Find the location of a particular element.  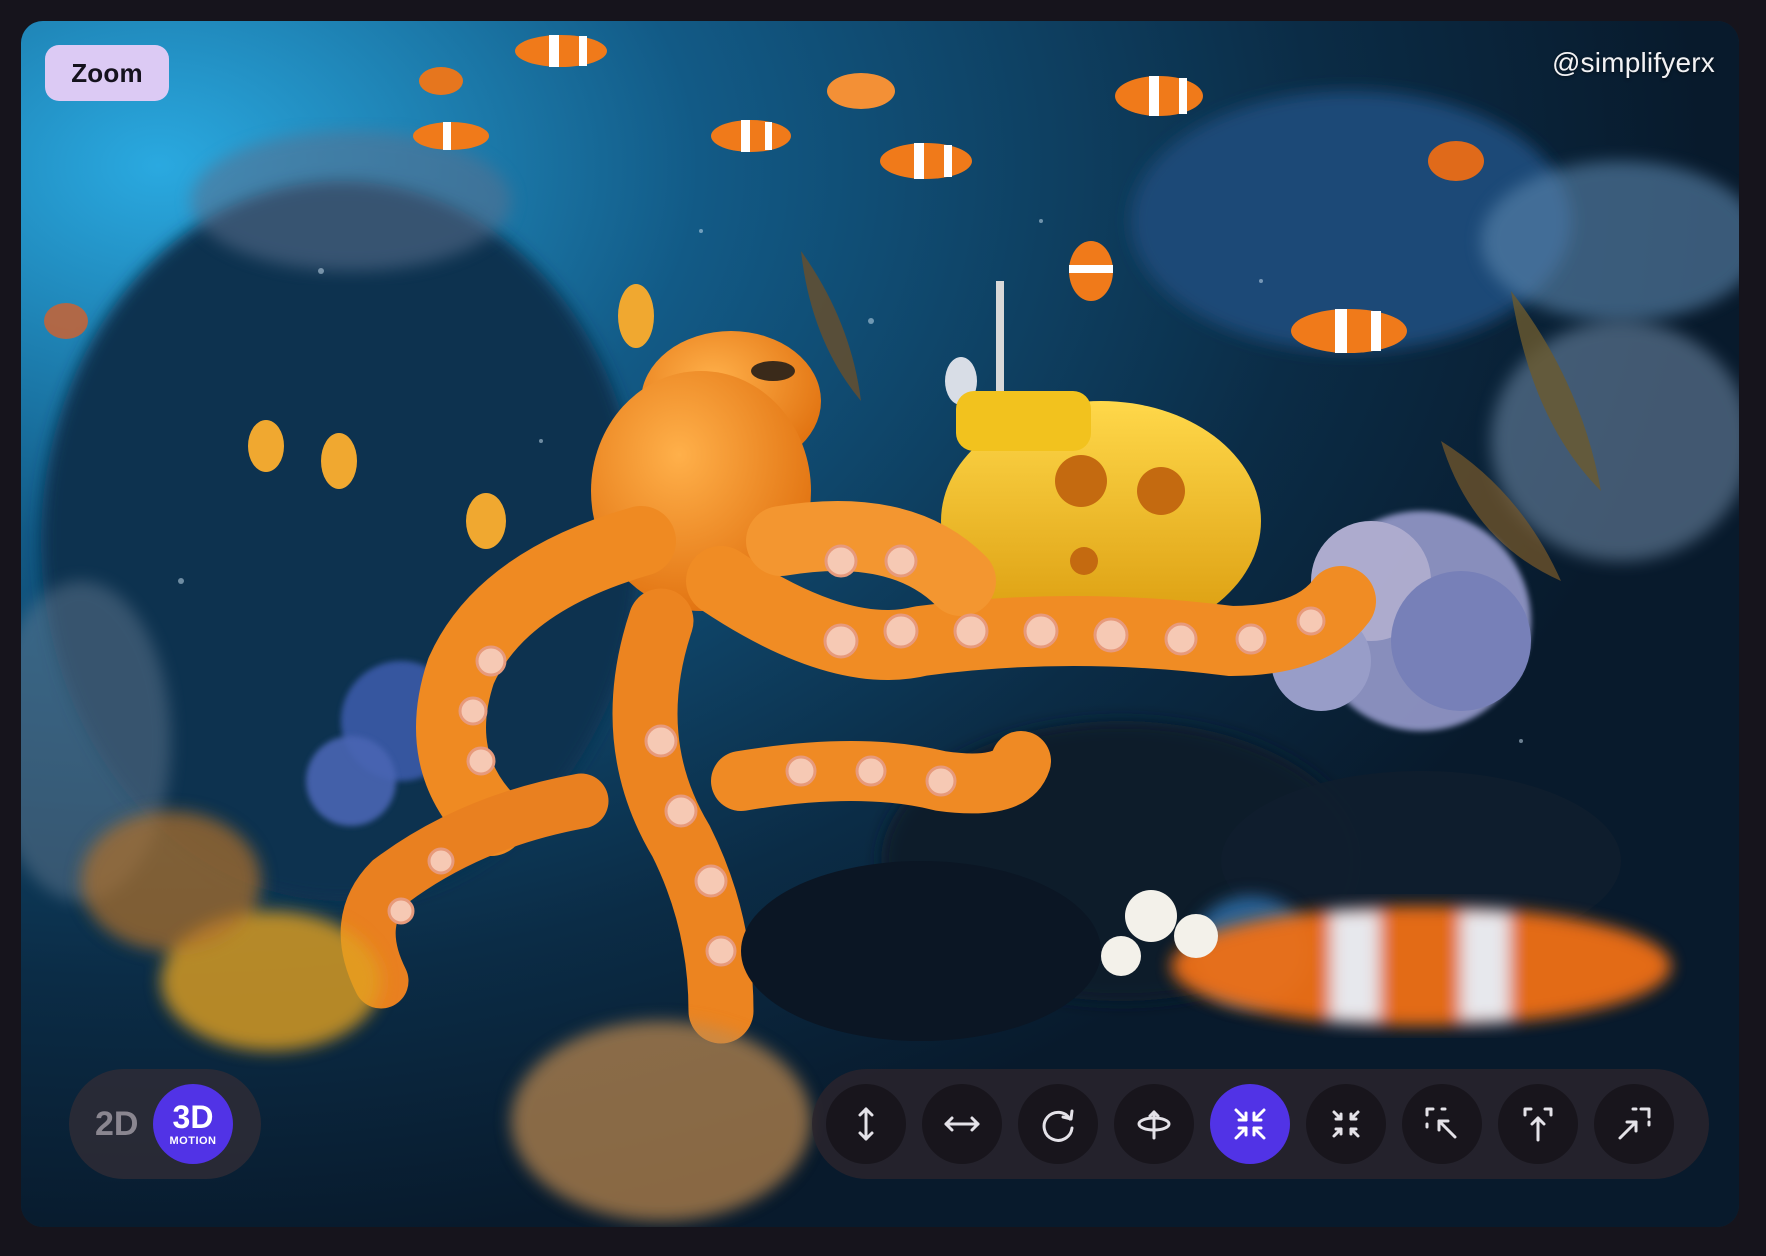

zoom-in-arrows-icon is located at coordinates (1250, 1124).